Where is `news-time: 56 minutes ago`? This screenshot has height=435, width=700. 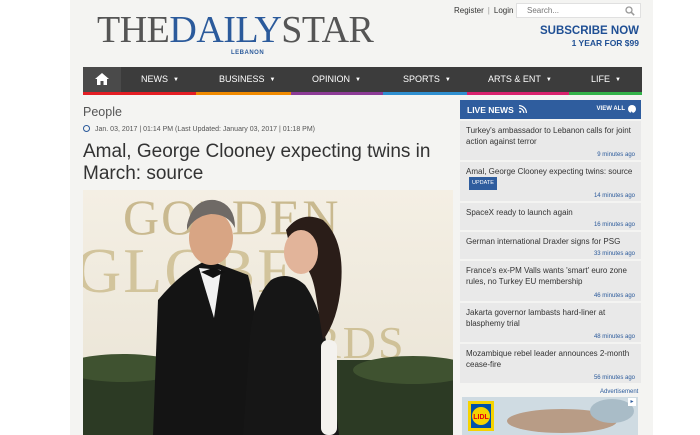 news-time: 56 minutes ago is located at coordinates (614, 378).